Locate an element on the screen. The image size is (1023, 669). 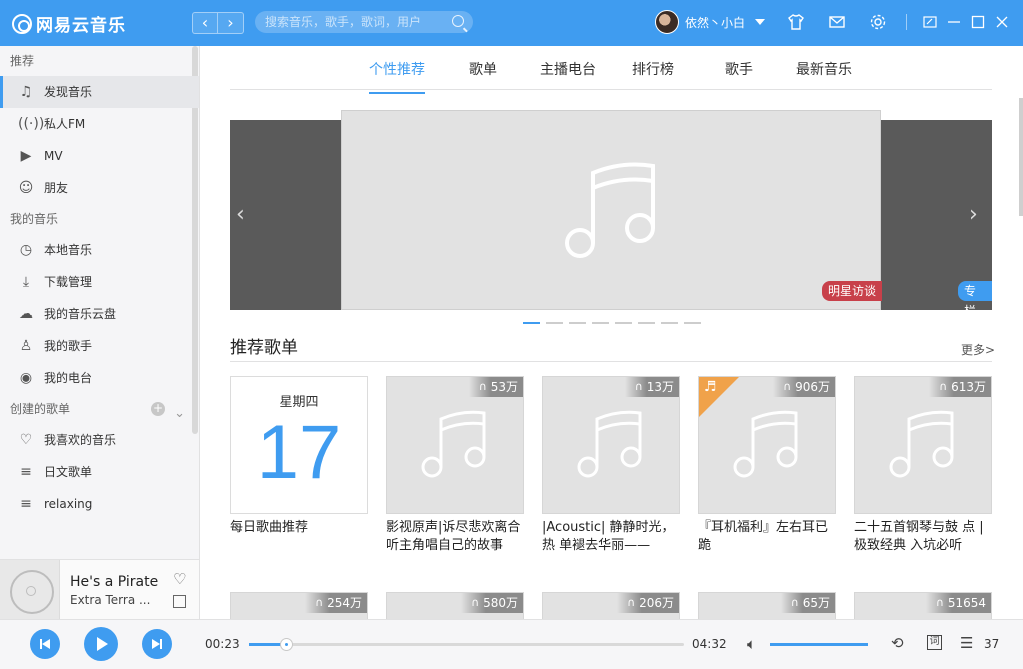
music-note-icon is located at coordinates (610, 210).